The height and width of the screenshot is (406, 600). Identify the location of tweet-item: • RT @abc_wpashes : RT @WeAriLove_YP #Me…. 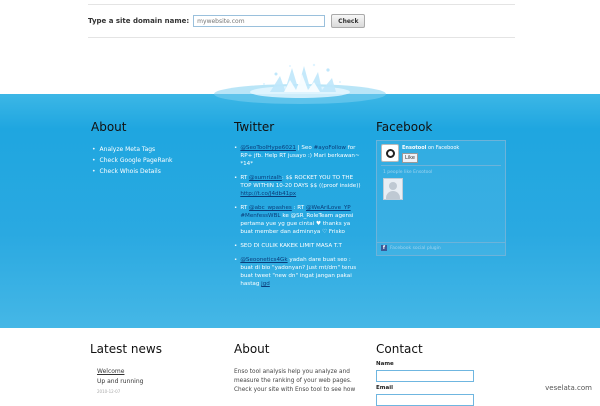
(294, 220).